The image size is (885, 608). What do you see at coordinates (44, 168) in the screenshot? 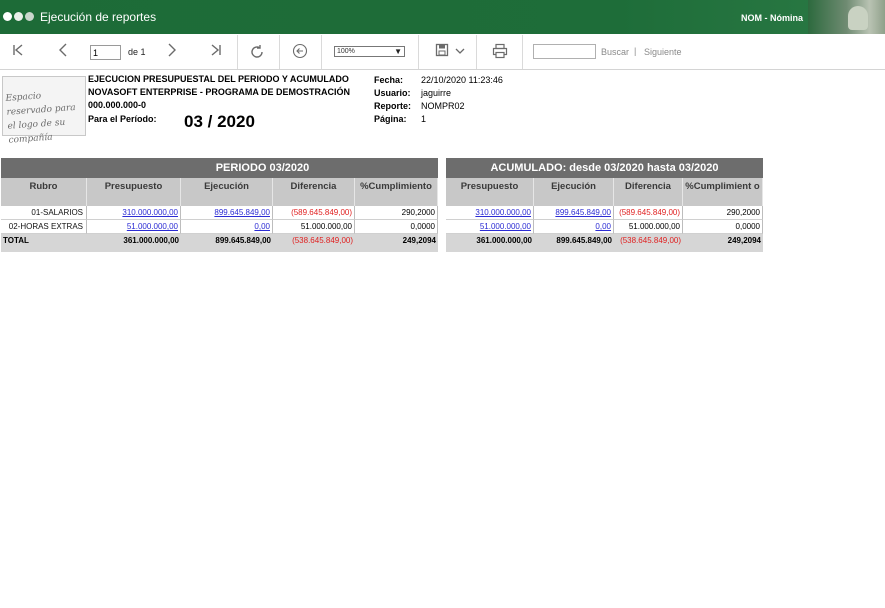
I see `group-header-blank` at bounding box center [44, 168].